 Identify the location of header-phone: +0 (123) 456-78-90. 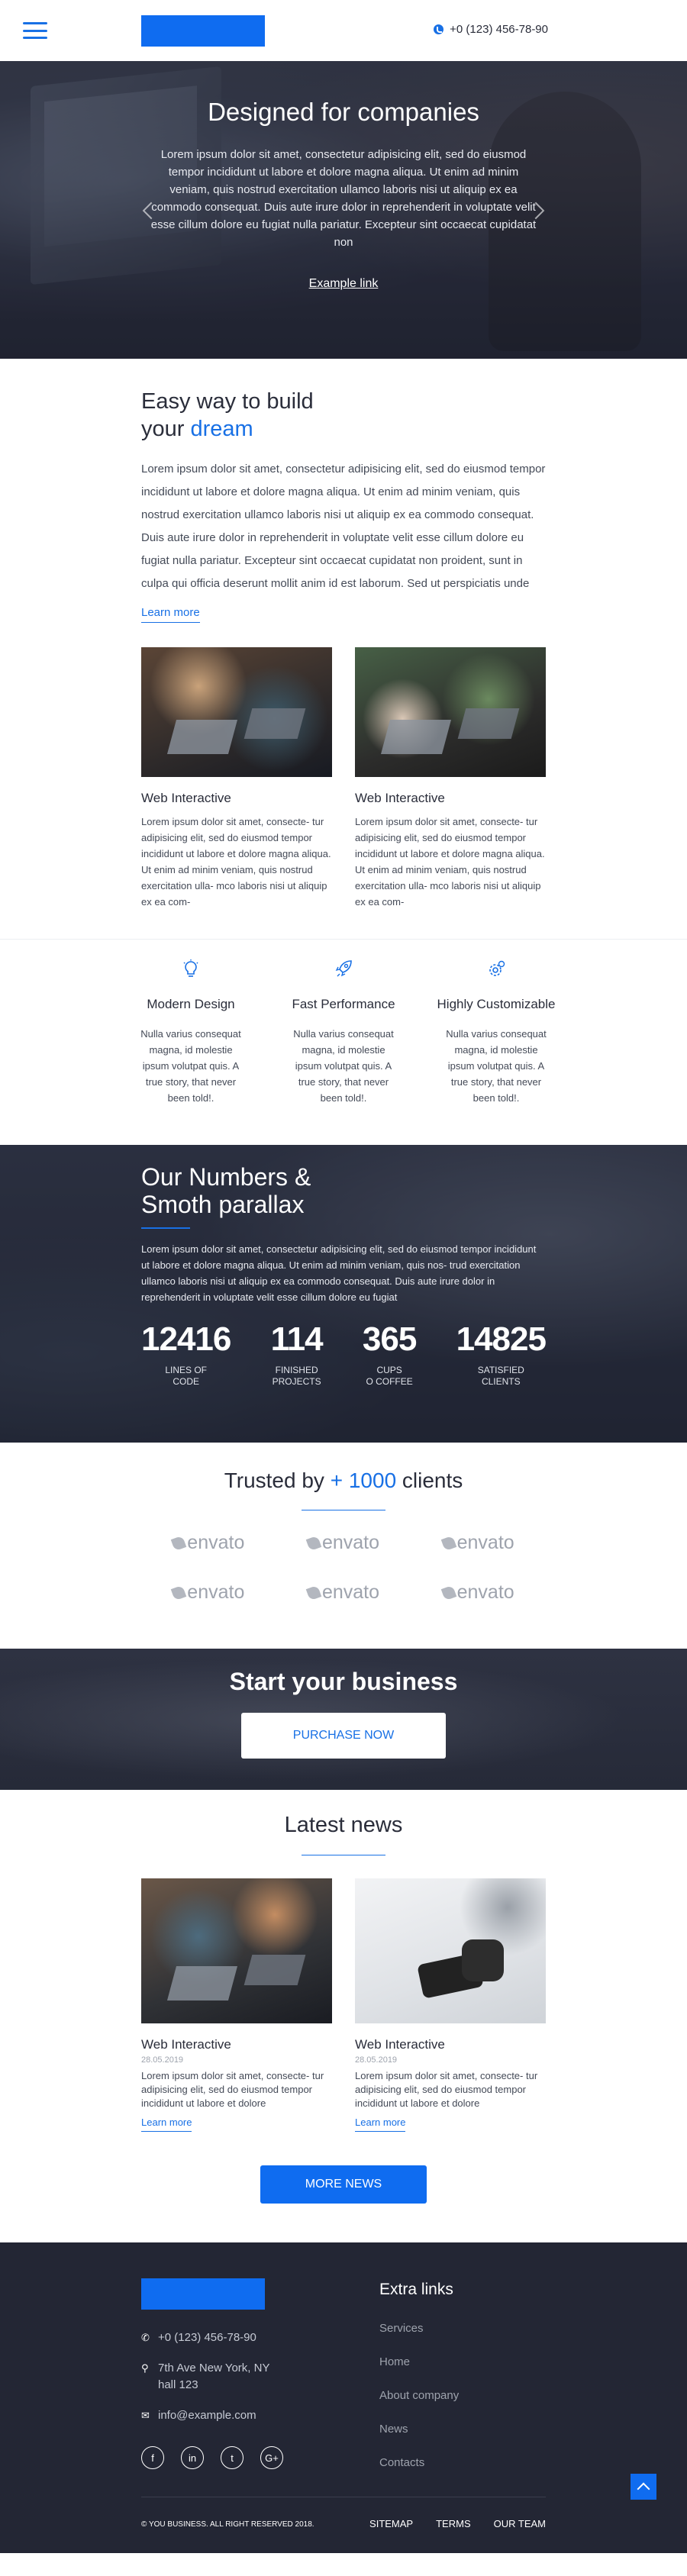
(491, 29).